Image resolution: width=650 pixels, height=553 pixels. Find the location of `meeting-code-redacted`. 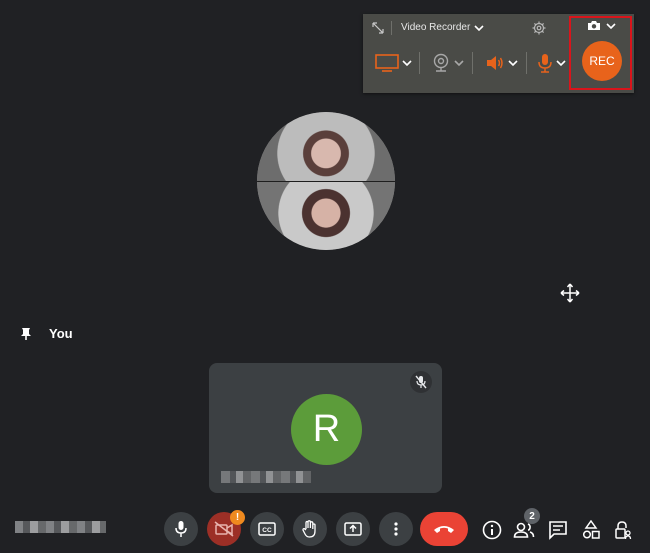

meeting-code-redacted is located at coordinates (60, 527).